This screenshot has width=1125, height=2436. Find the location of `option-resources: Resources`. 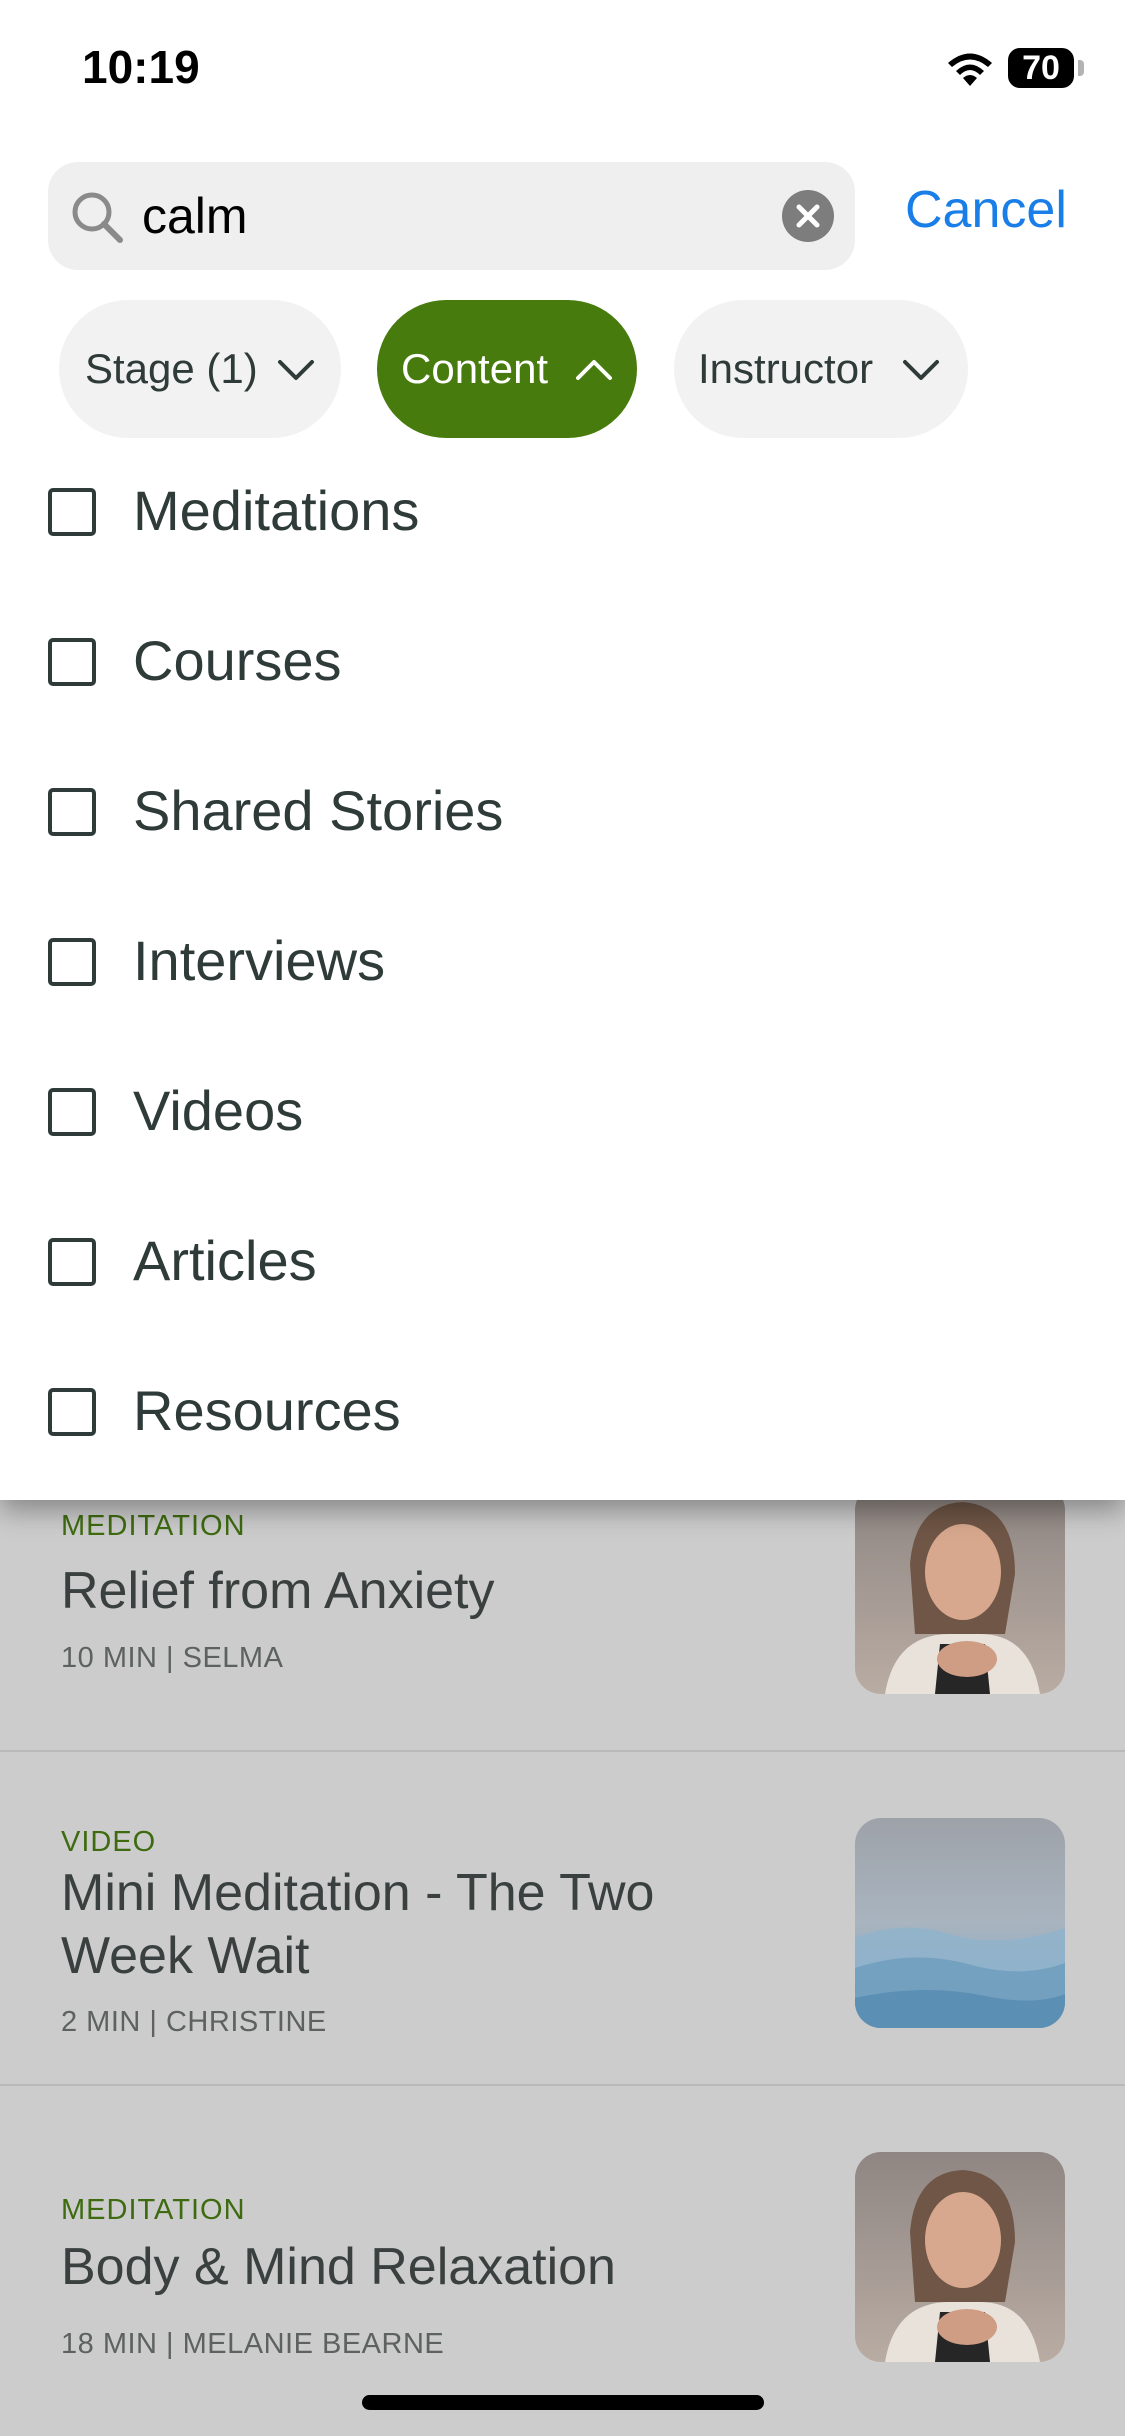

option-resources: Resources is located at coordinates (562, 1425).